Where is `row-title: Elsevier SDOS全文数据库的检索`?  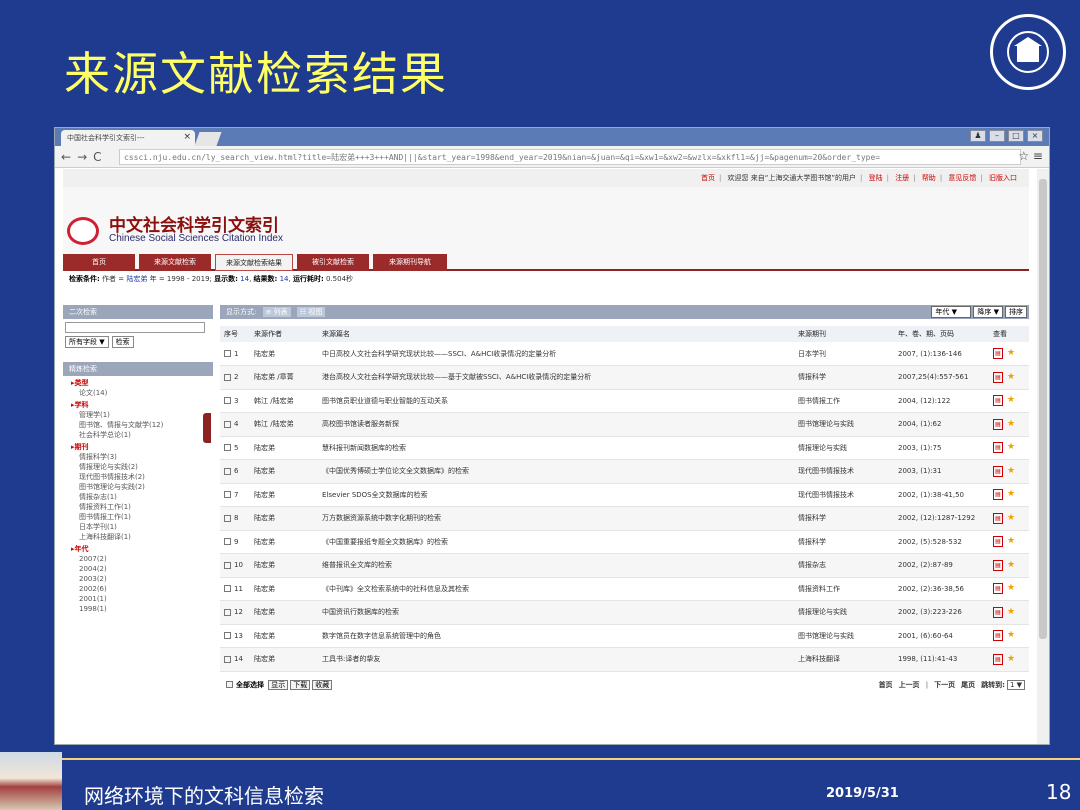 row-title: Elsevier SDOS全文数据库的检索 is located at coordinates (556, 495).